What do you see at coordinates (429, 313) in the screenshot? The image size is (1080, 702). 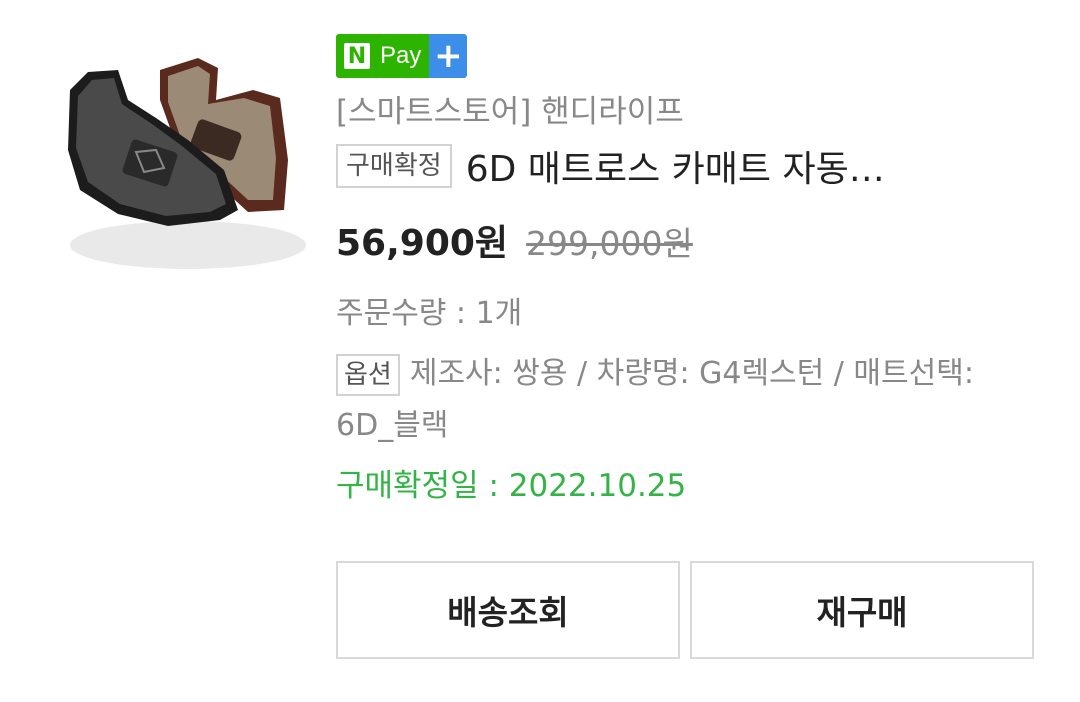 I see `order-quantity: 주문수량 : 1개` at bounding box center [429, 313].